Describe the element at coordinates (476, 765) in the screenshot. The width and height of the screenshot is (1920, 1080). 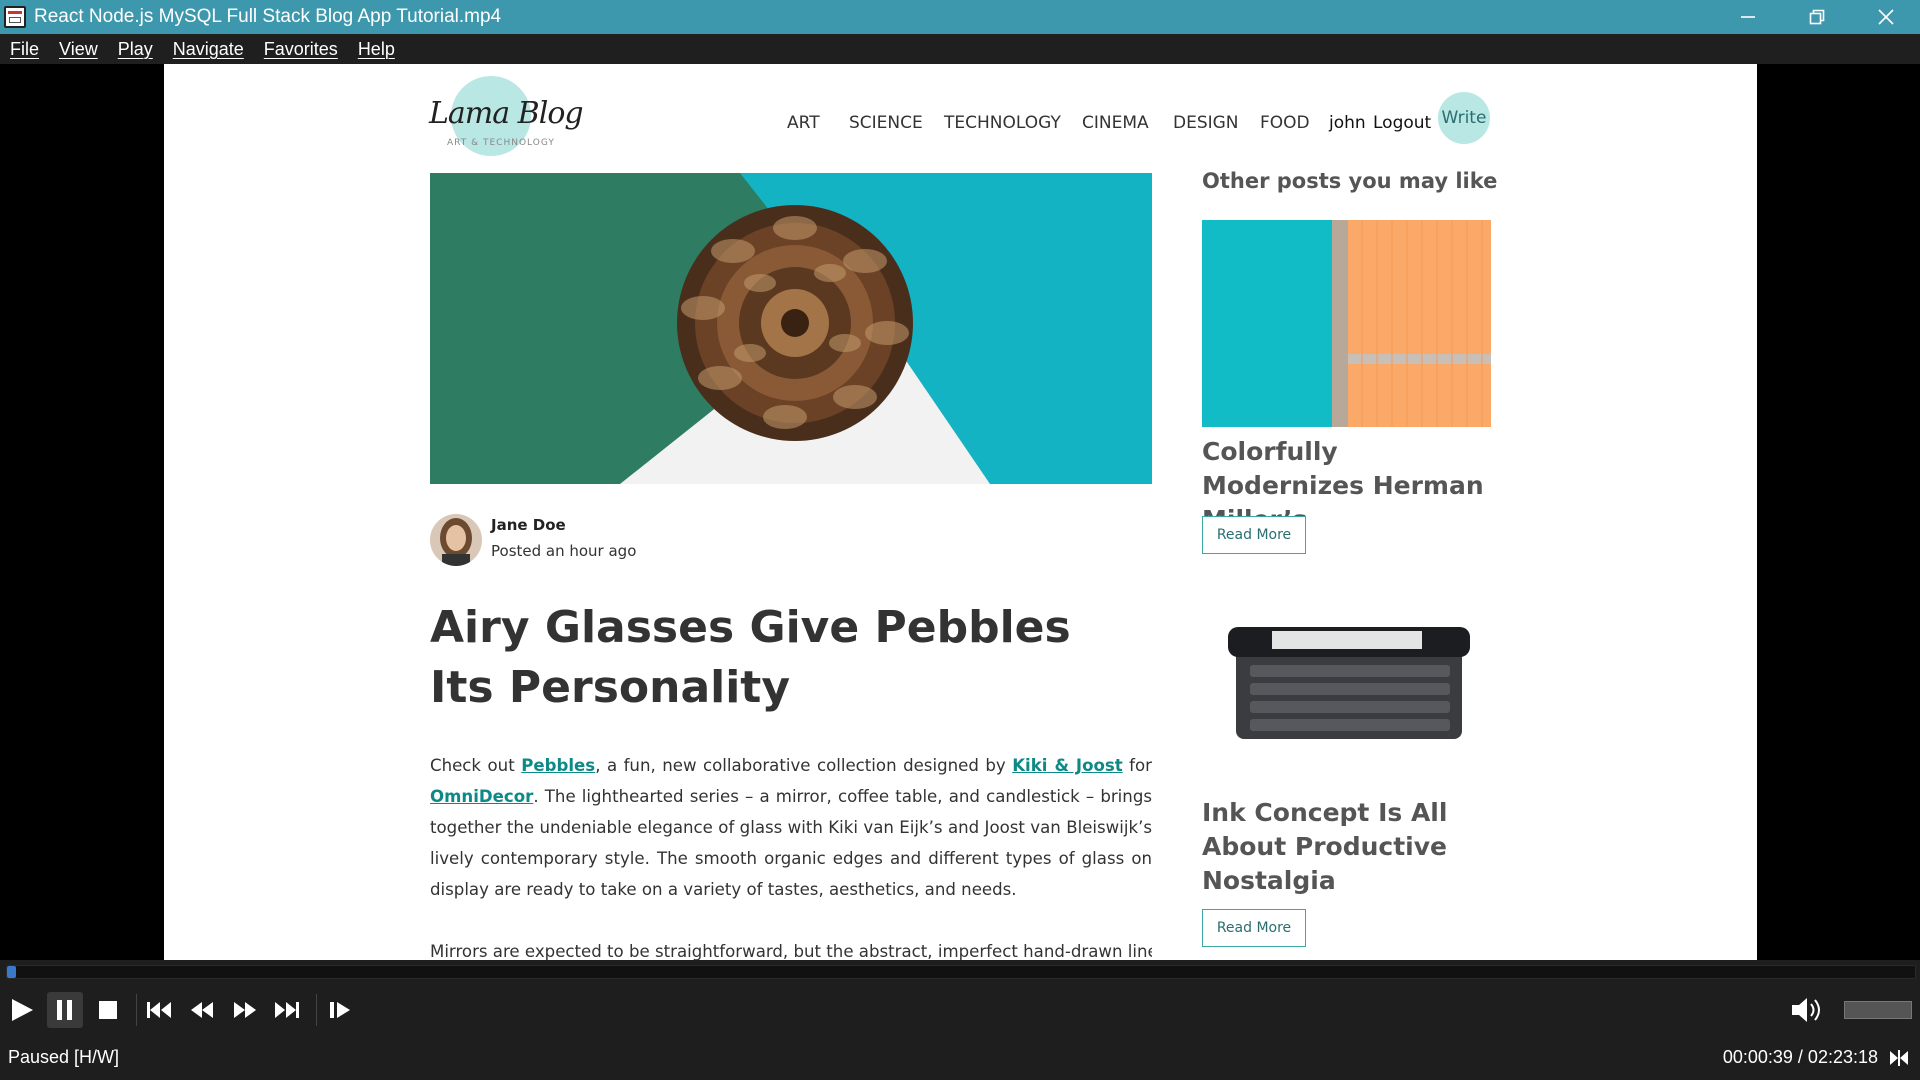
I see `body-text: Check out` at that location.